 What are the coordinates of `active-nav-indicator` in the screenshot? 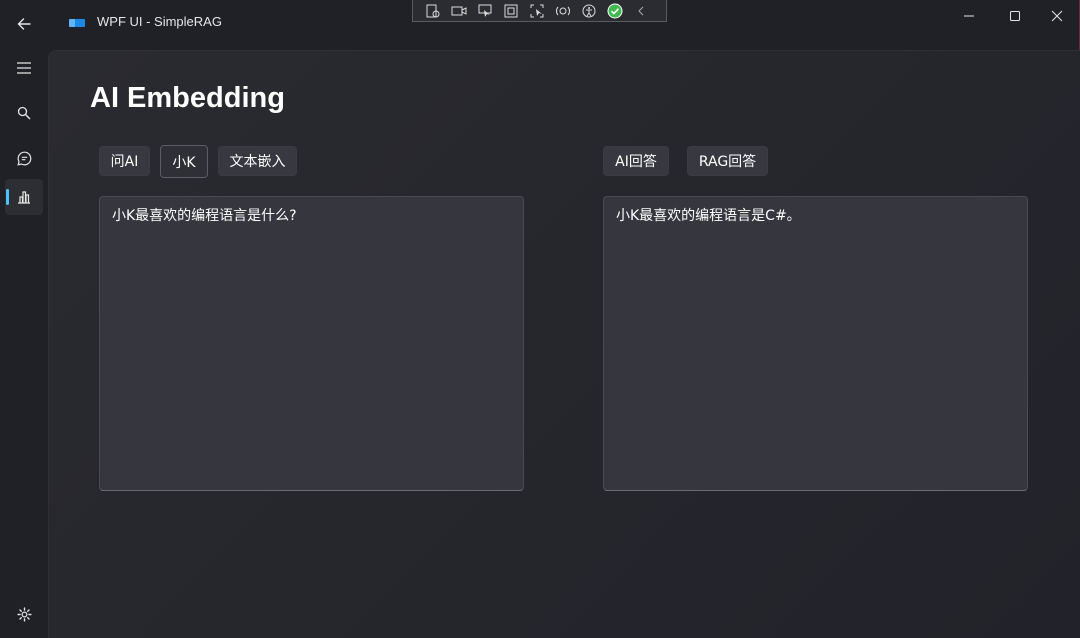 It's located at (7, 197).